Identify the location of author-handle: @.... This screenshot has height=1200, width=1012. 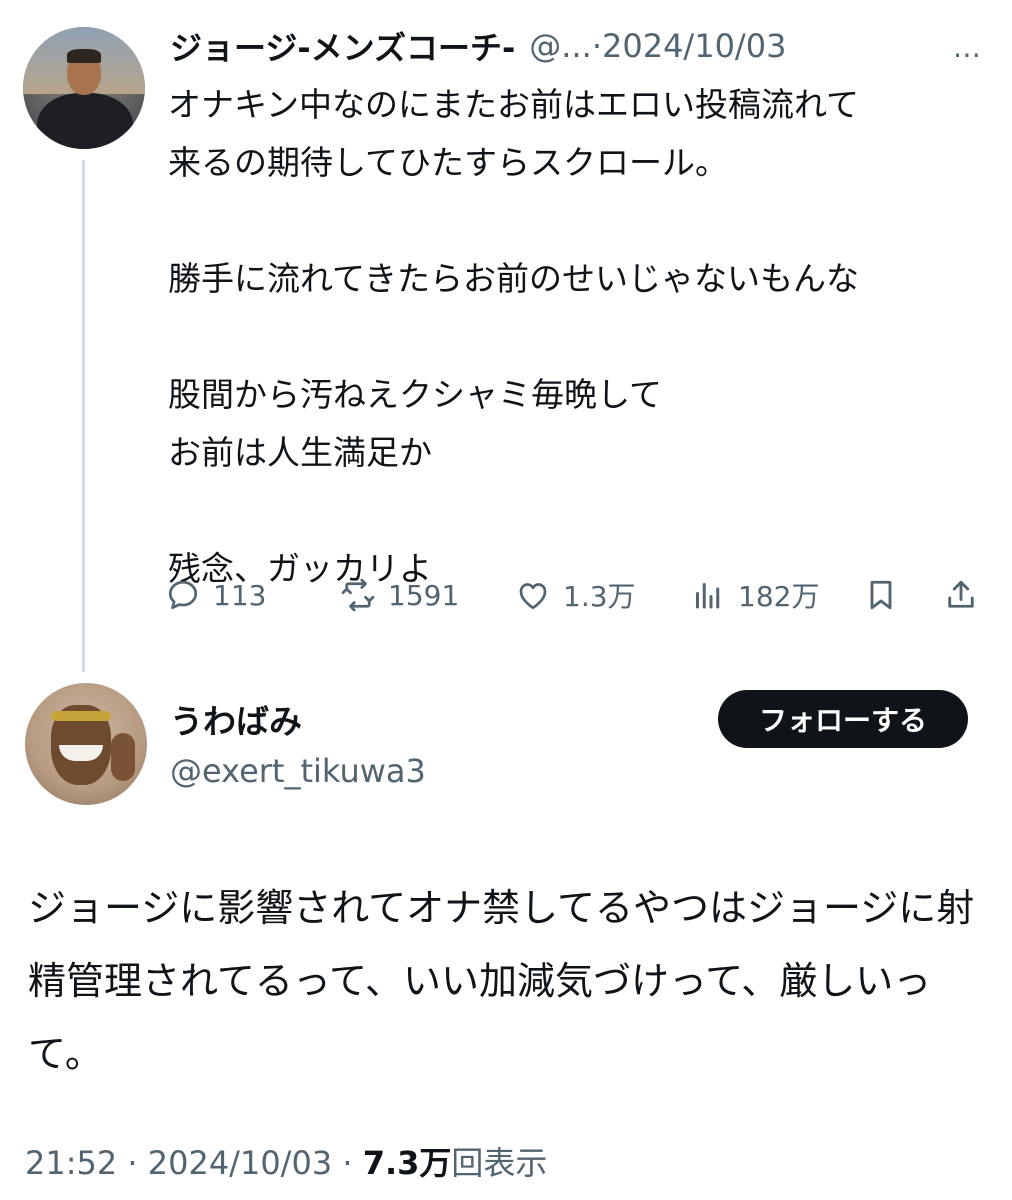
(560, 46).